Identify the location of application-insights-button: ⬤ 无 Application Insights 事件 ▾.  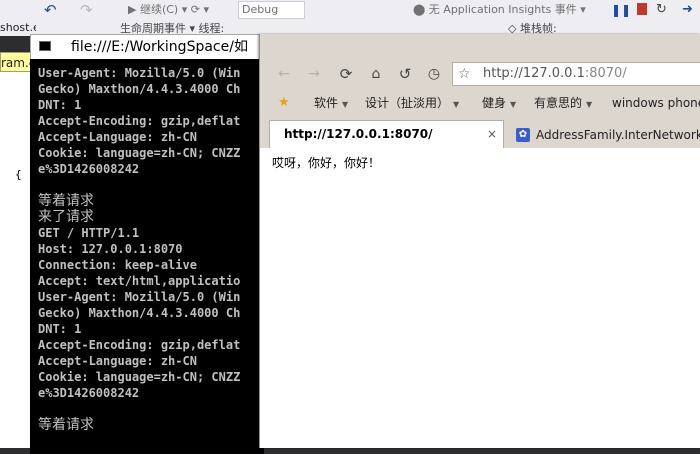
(499, 10).